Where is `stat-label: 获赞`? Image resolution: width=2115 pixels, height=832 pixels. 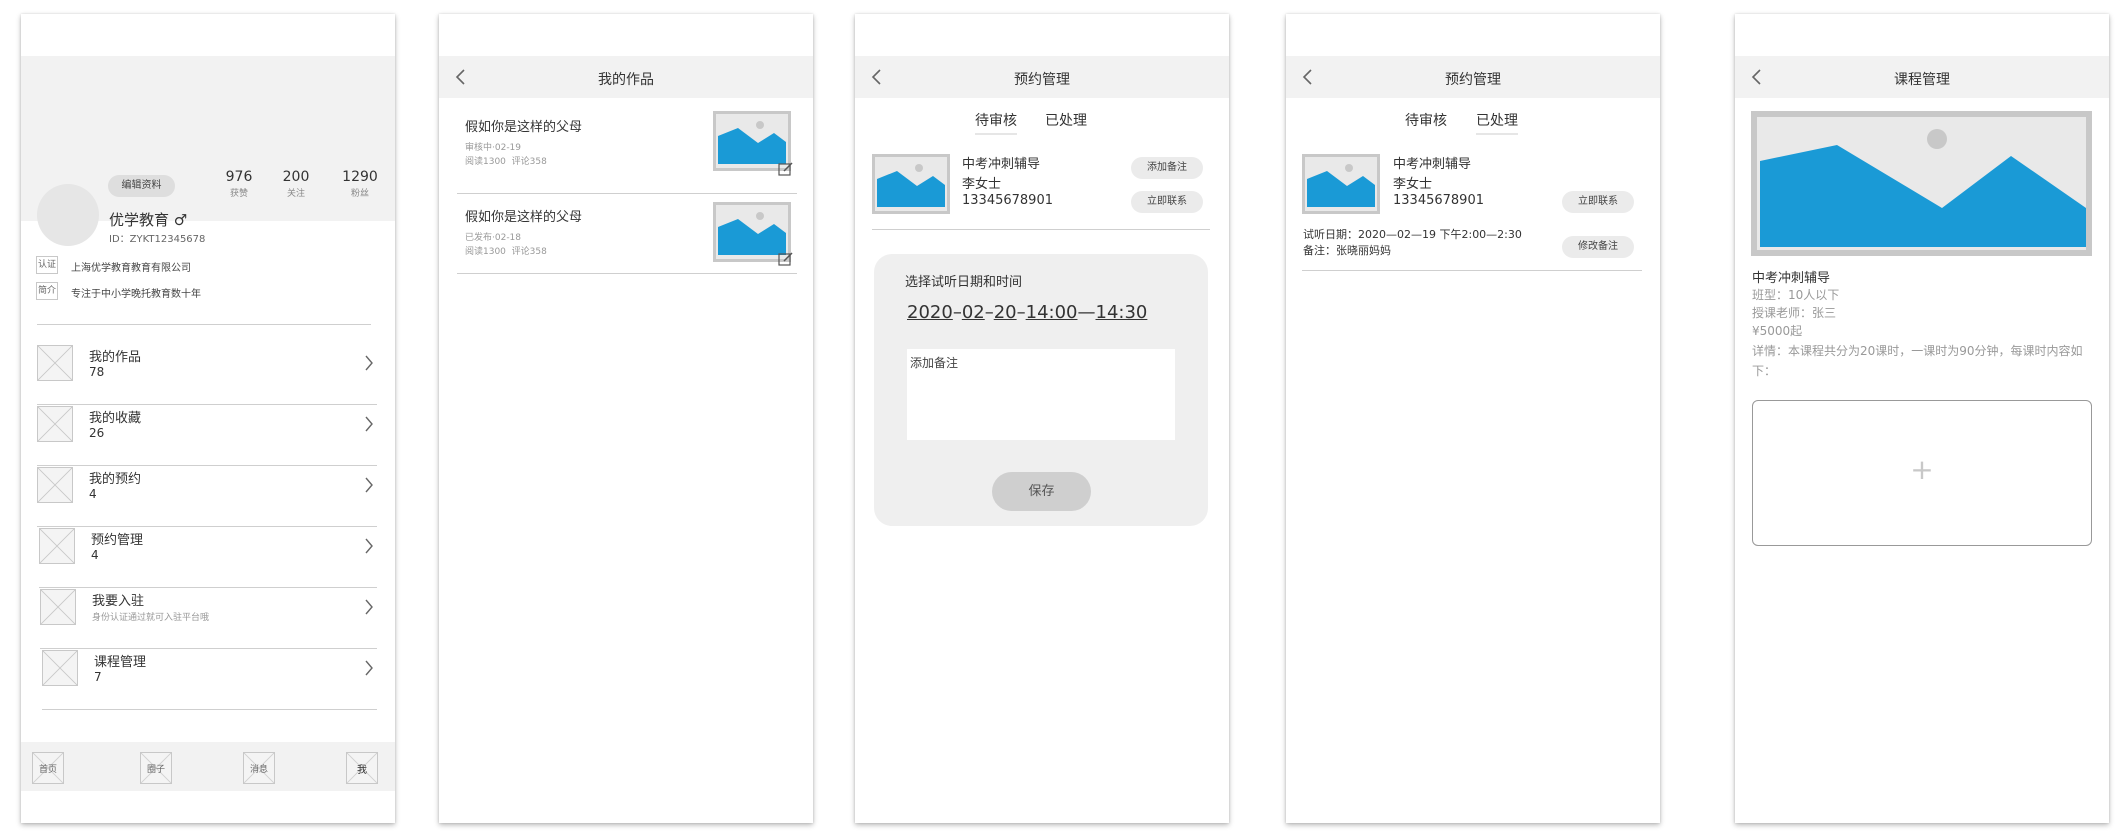
stat-label: 获赞 is located at coordinates (238, 194).